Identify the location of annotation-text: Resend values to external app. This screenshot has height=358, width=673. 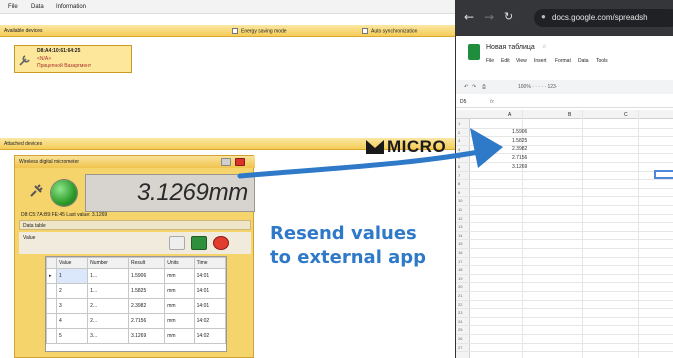
(360, 246).